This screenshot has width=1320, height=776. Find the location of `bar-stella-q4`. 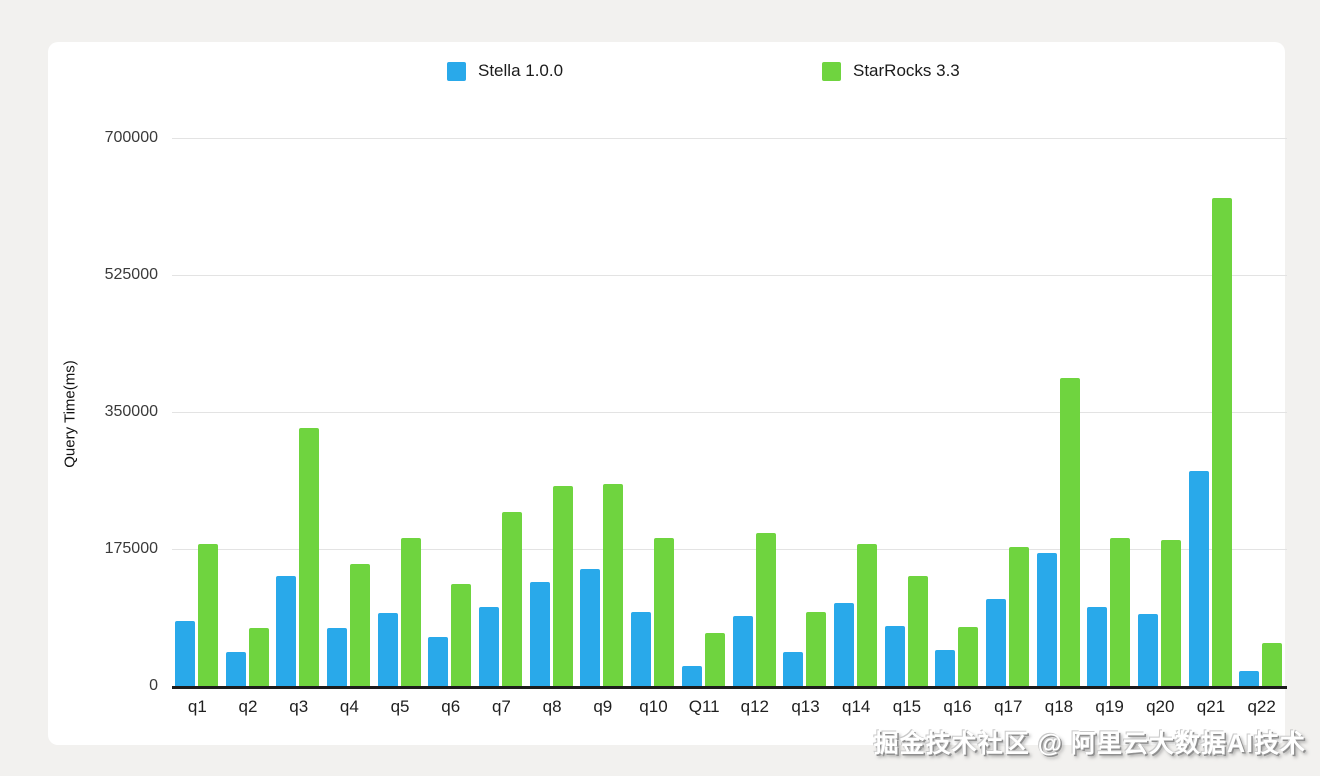

bar-stella-q4 is located at coordinates (337, 657).